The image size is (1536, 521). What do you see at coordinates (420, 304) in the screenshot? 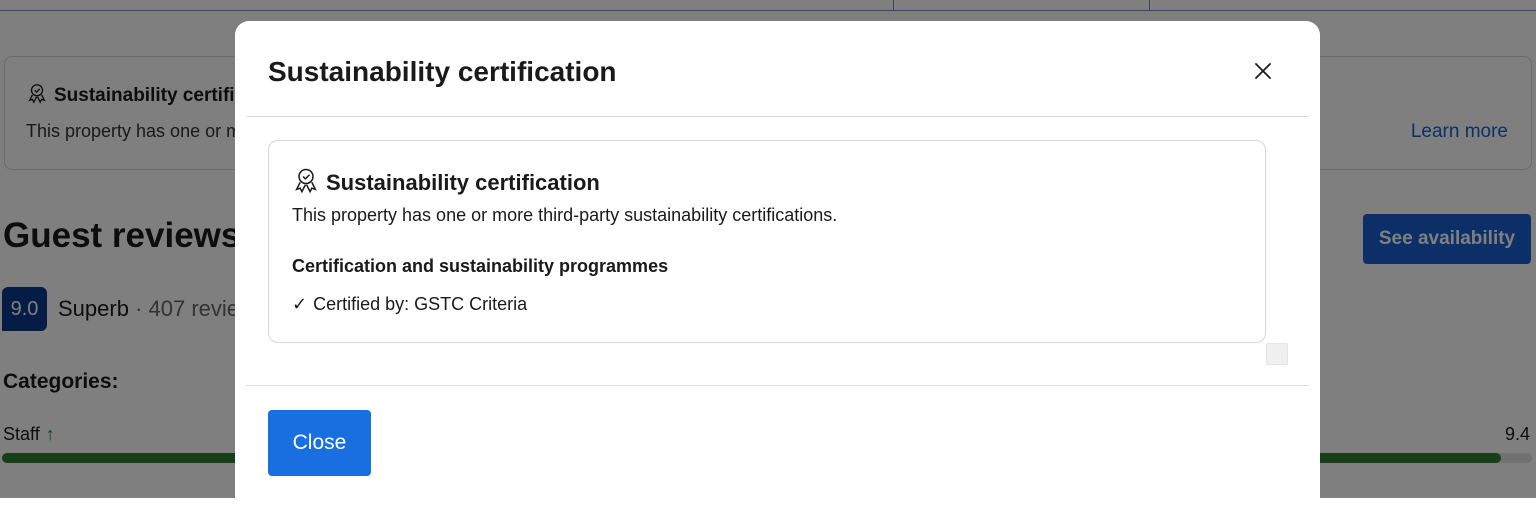
I see `certified-by-text: Certified by: GSTC Criteria` at bounding box center [420, 304].